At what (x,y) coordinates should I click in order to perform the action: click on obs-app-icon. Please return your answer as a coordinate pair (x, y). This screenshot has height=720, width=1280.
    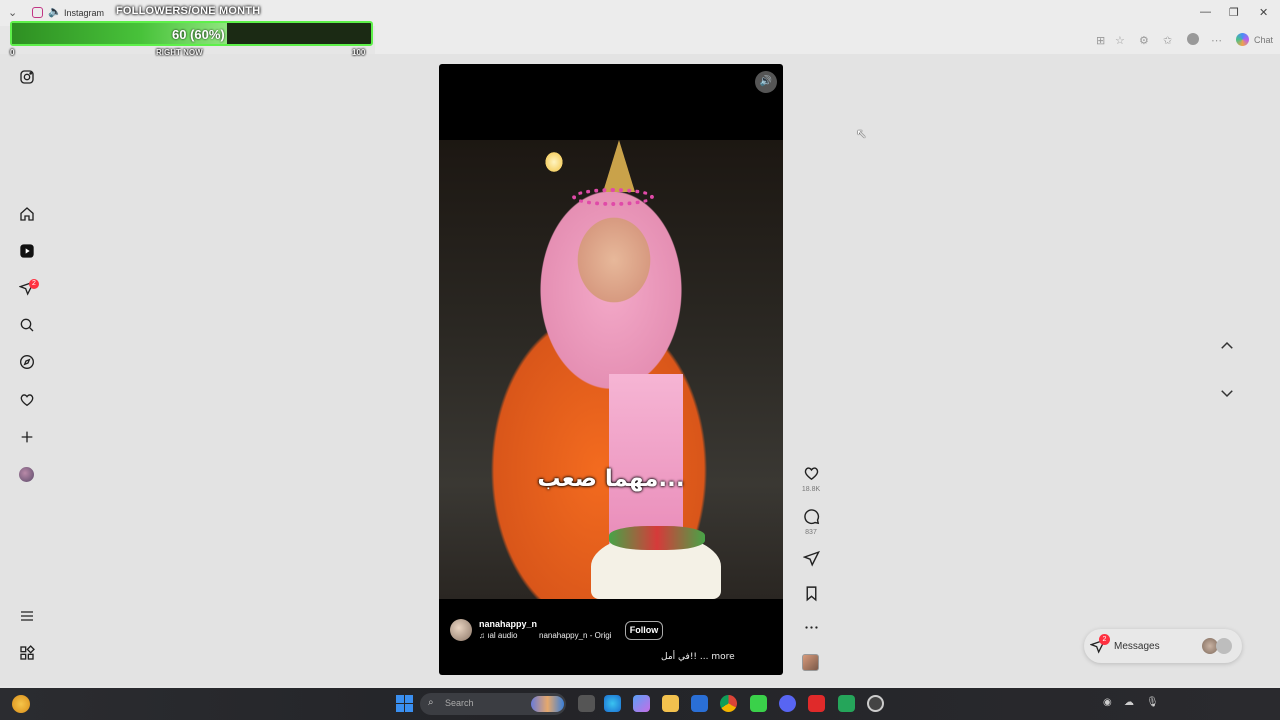
    Looking at the image, I should click on (875, 703).